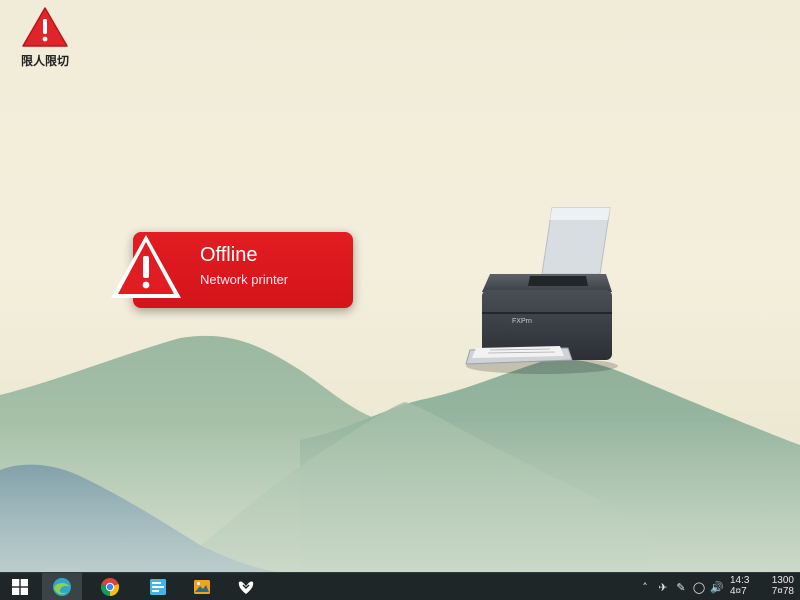  I want to click on chevron-up-icon: ˄, so click(645, 587).